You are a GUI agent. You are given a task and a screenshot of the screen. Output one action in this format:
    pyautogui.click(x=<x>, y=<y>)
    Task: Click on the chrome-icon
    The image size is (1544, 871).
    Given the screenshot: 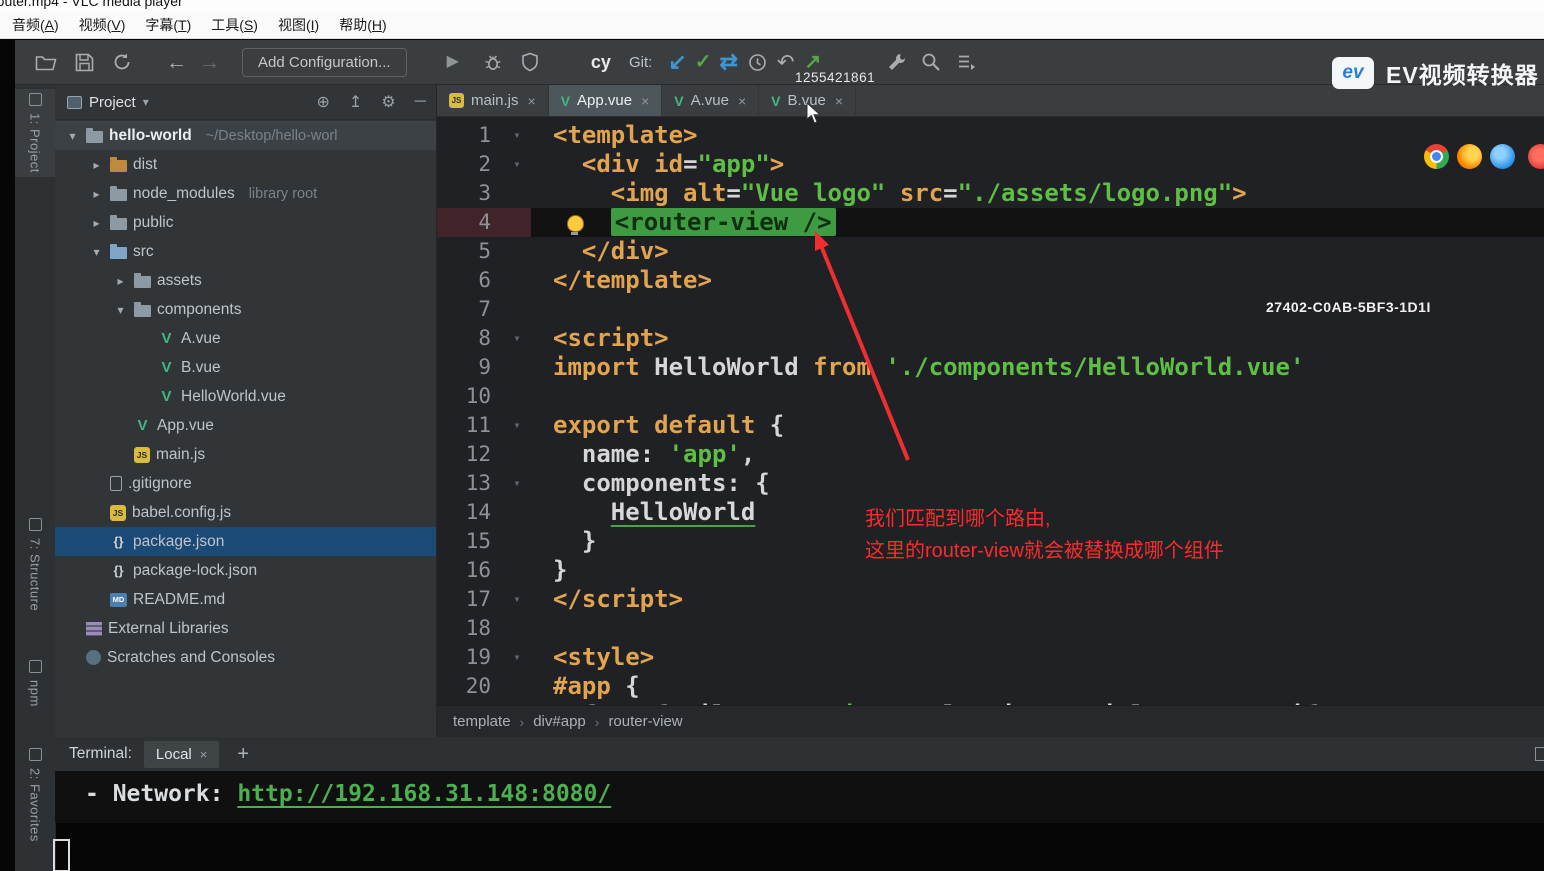 What is the action you would take?
    pyautogui.click(x=1436, y=156)
    